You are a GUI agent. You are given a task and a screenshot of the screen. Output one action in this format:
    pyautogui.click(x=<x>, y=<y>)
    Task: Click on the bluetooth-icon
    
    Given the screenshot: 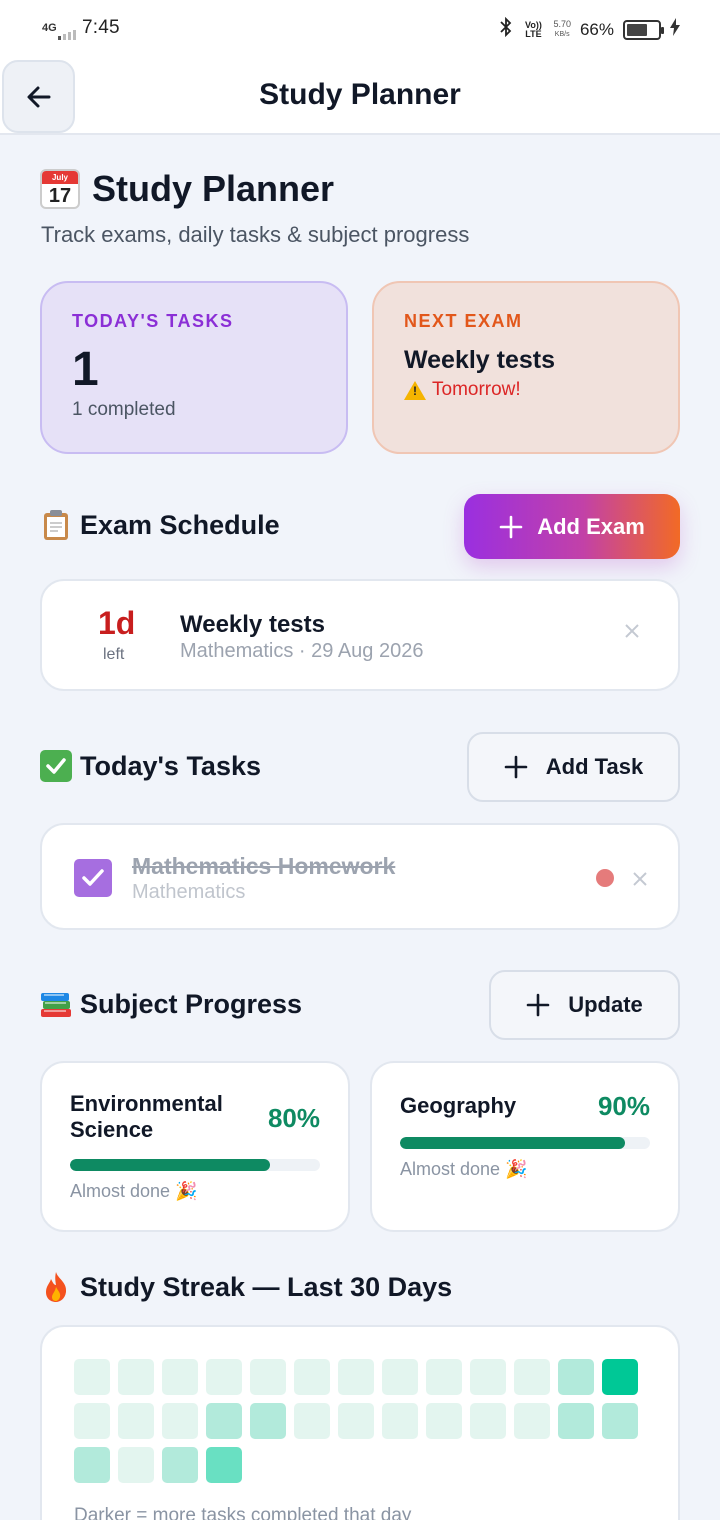 What is the action you would take?
    pyautogui.click(x=506, y=29)
    